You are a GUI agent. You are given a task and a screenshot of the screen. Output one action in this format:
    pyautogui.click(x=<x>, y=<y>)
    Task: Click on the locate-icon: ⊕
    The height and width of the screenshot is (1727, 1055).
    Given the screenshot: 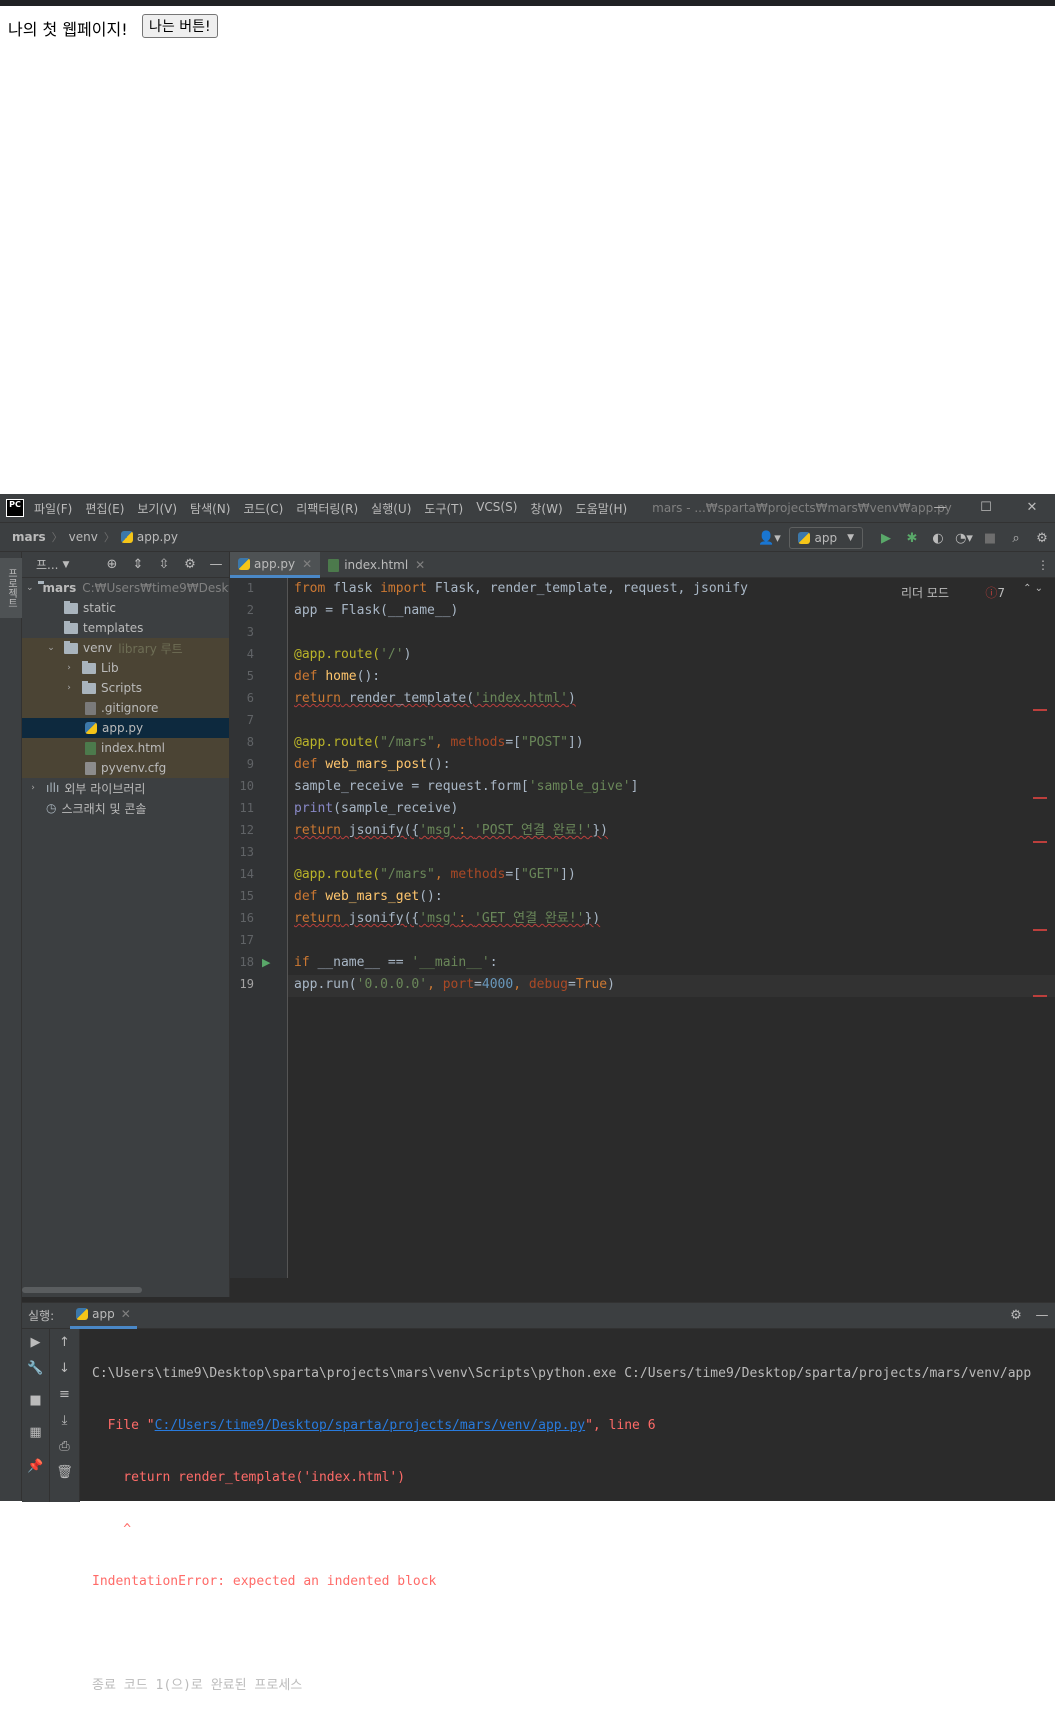 What is the action you would take?
    pyautogui.click(x=112, y=564)
    